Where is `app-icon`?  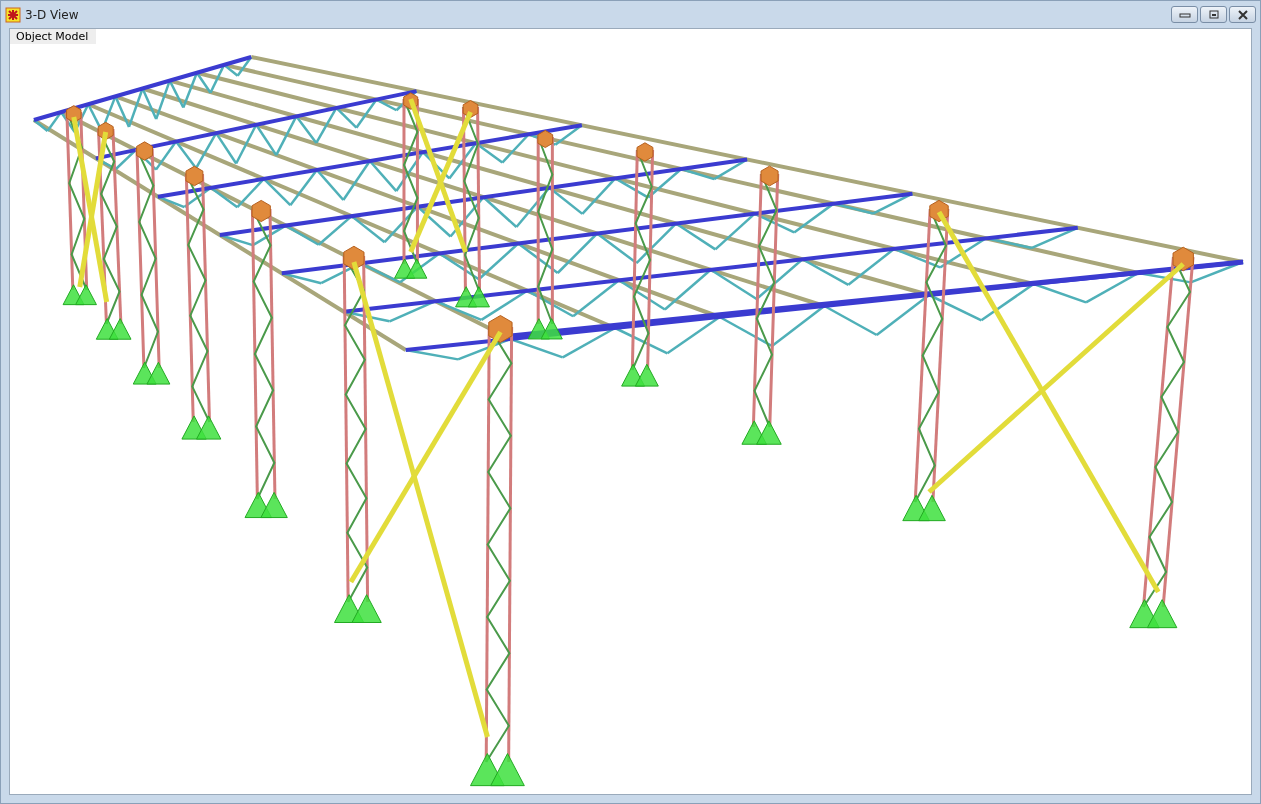 app-icon is located at coordinates (13, 14).